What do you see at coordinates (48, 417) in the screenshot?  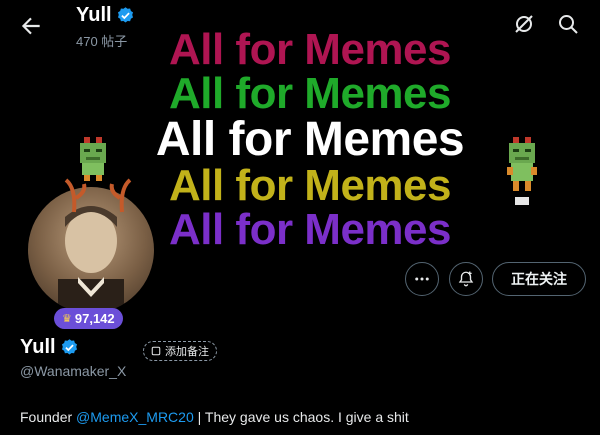 I see `bio-prefix: Founder` at bounding box center [48, 417].